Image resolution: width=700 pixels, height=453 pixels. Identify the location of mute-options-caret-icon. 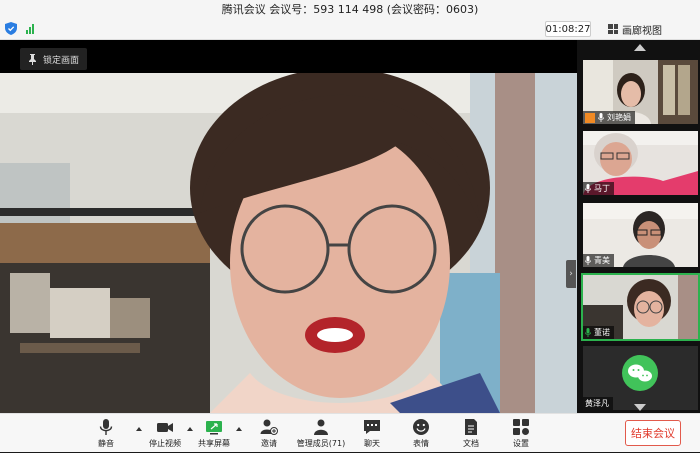
(139, 429).